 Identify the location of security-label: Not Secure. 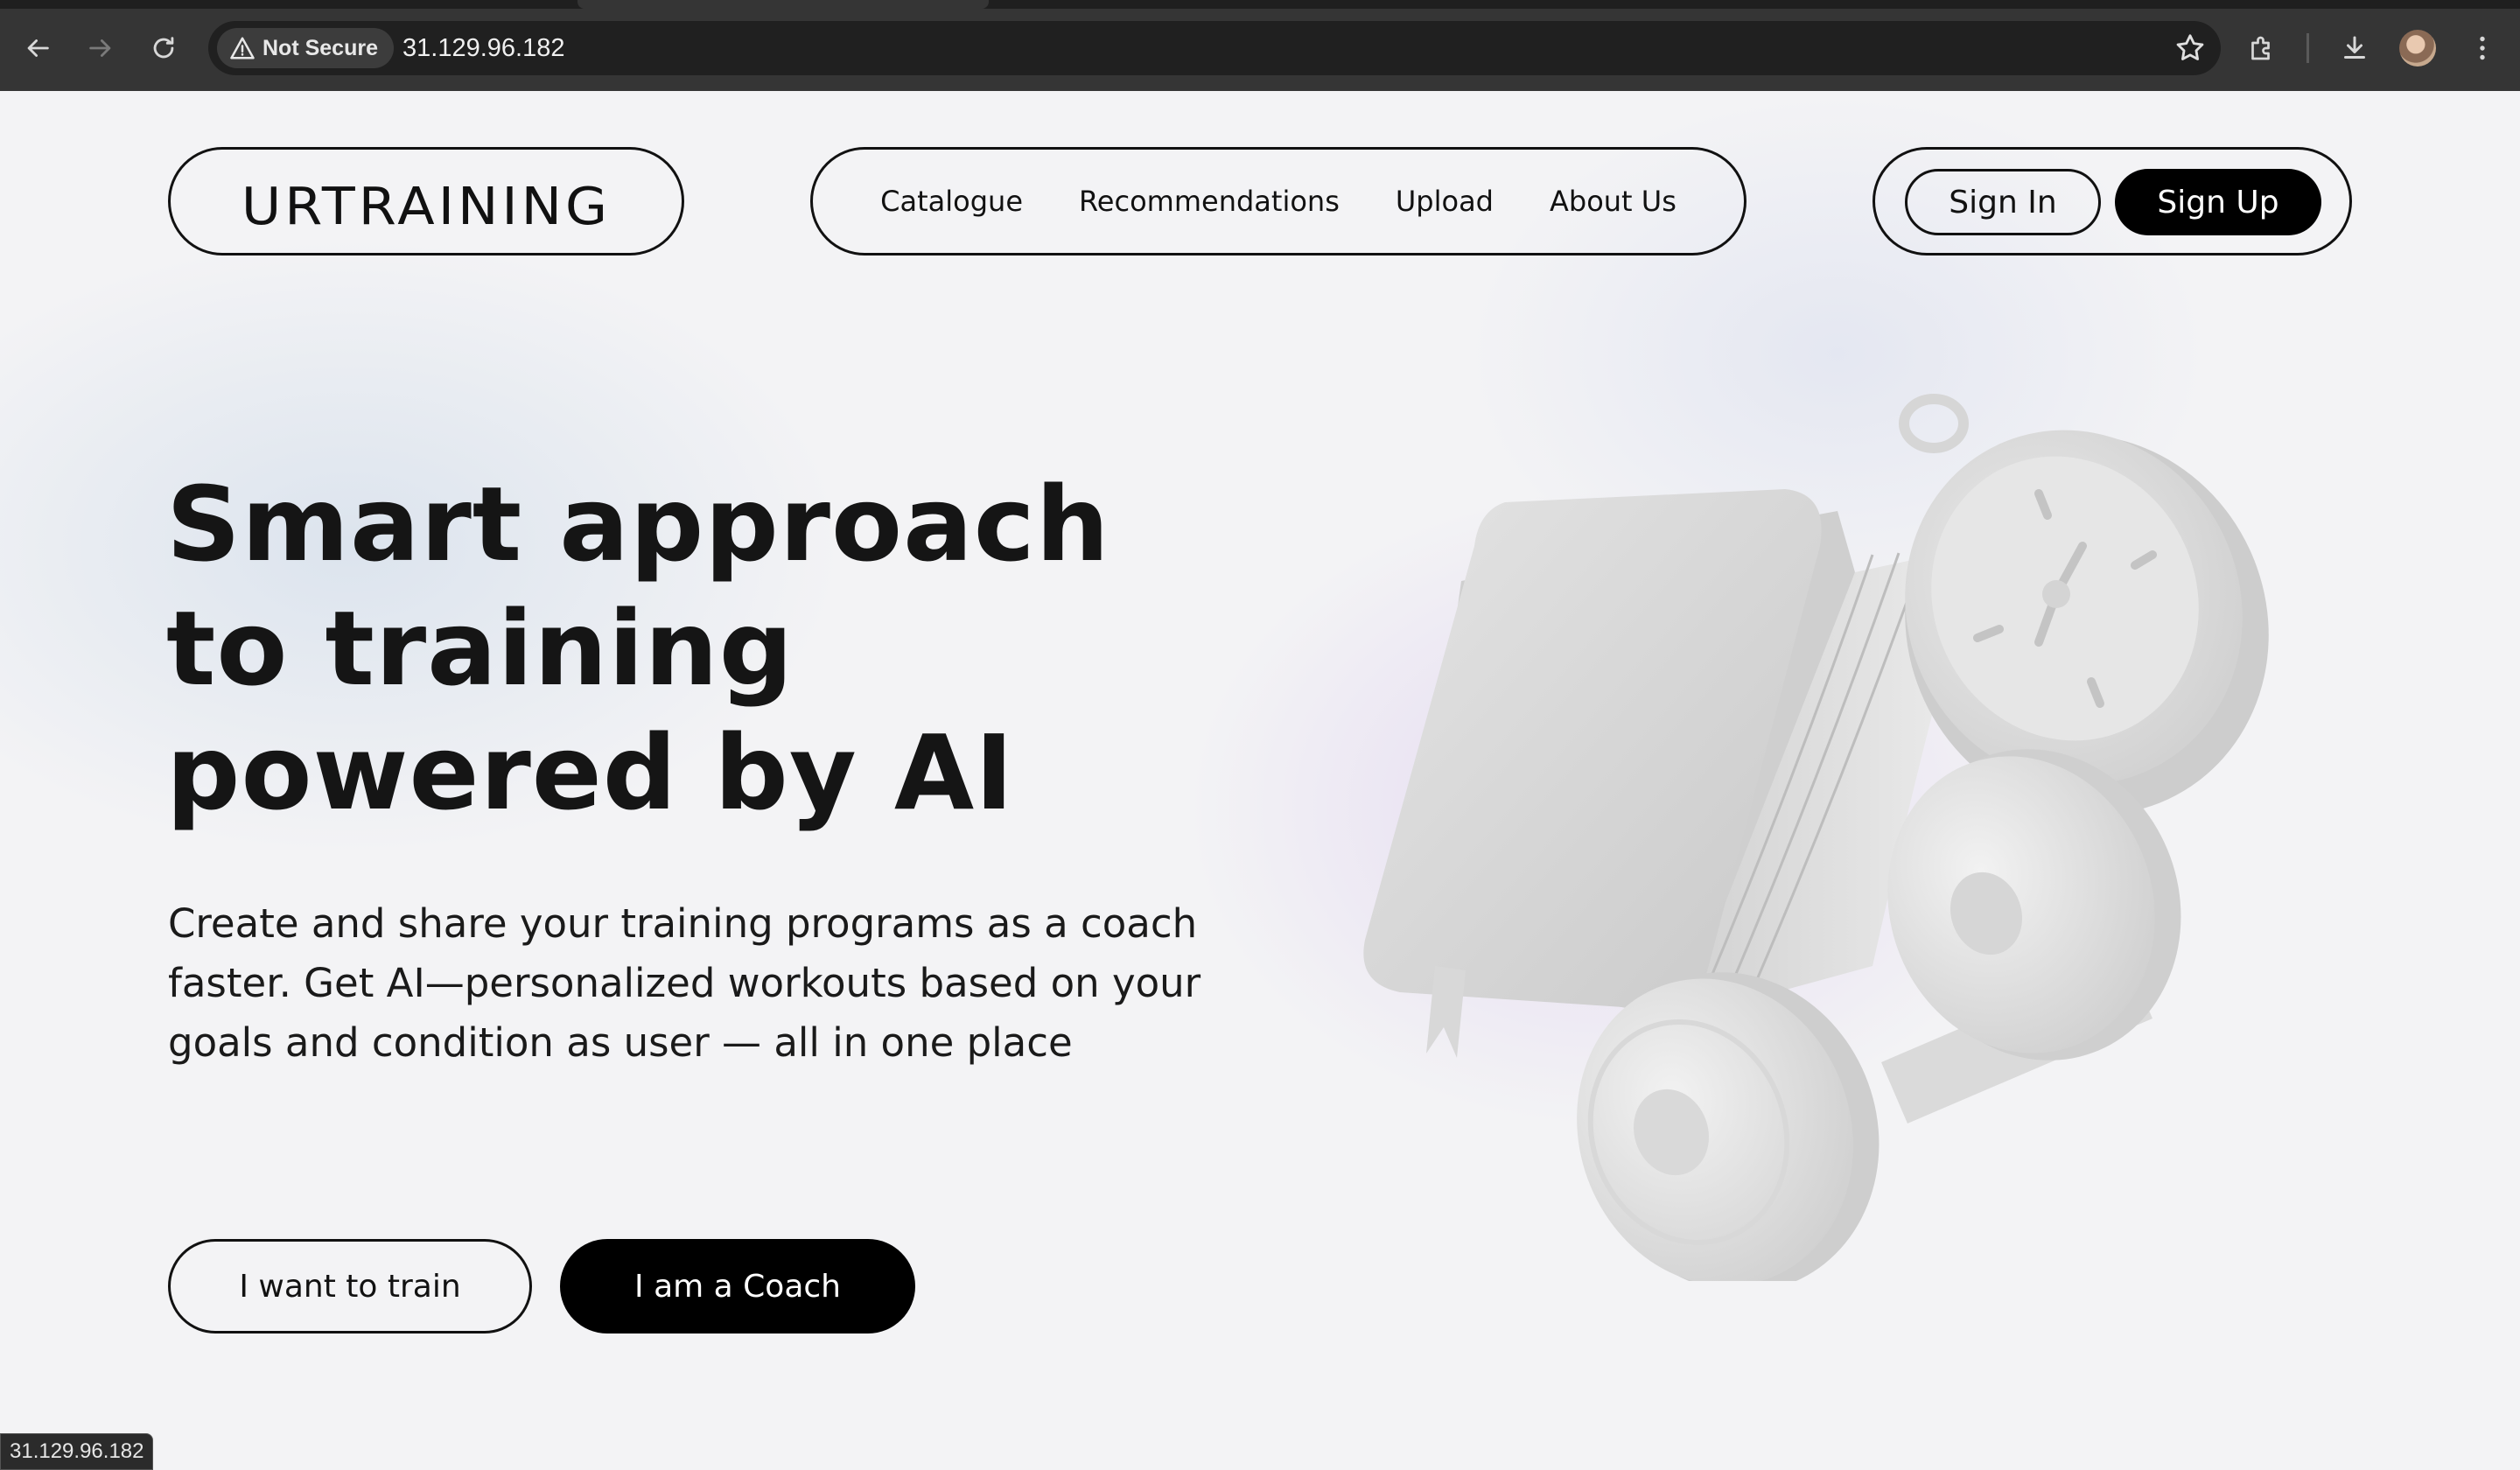
(320, 47).